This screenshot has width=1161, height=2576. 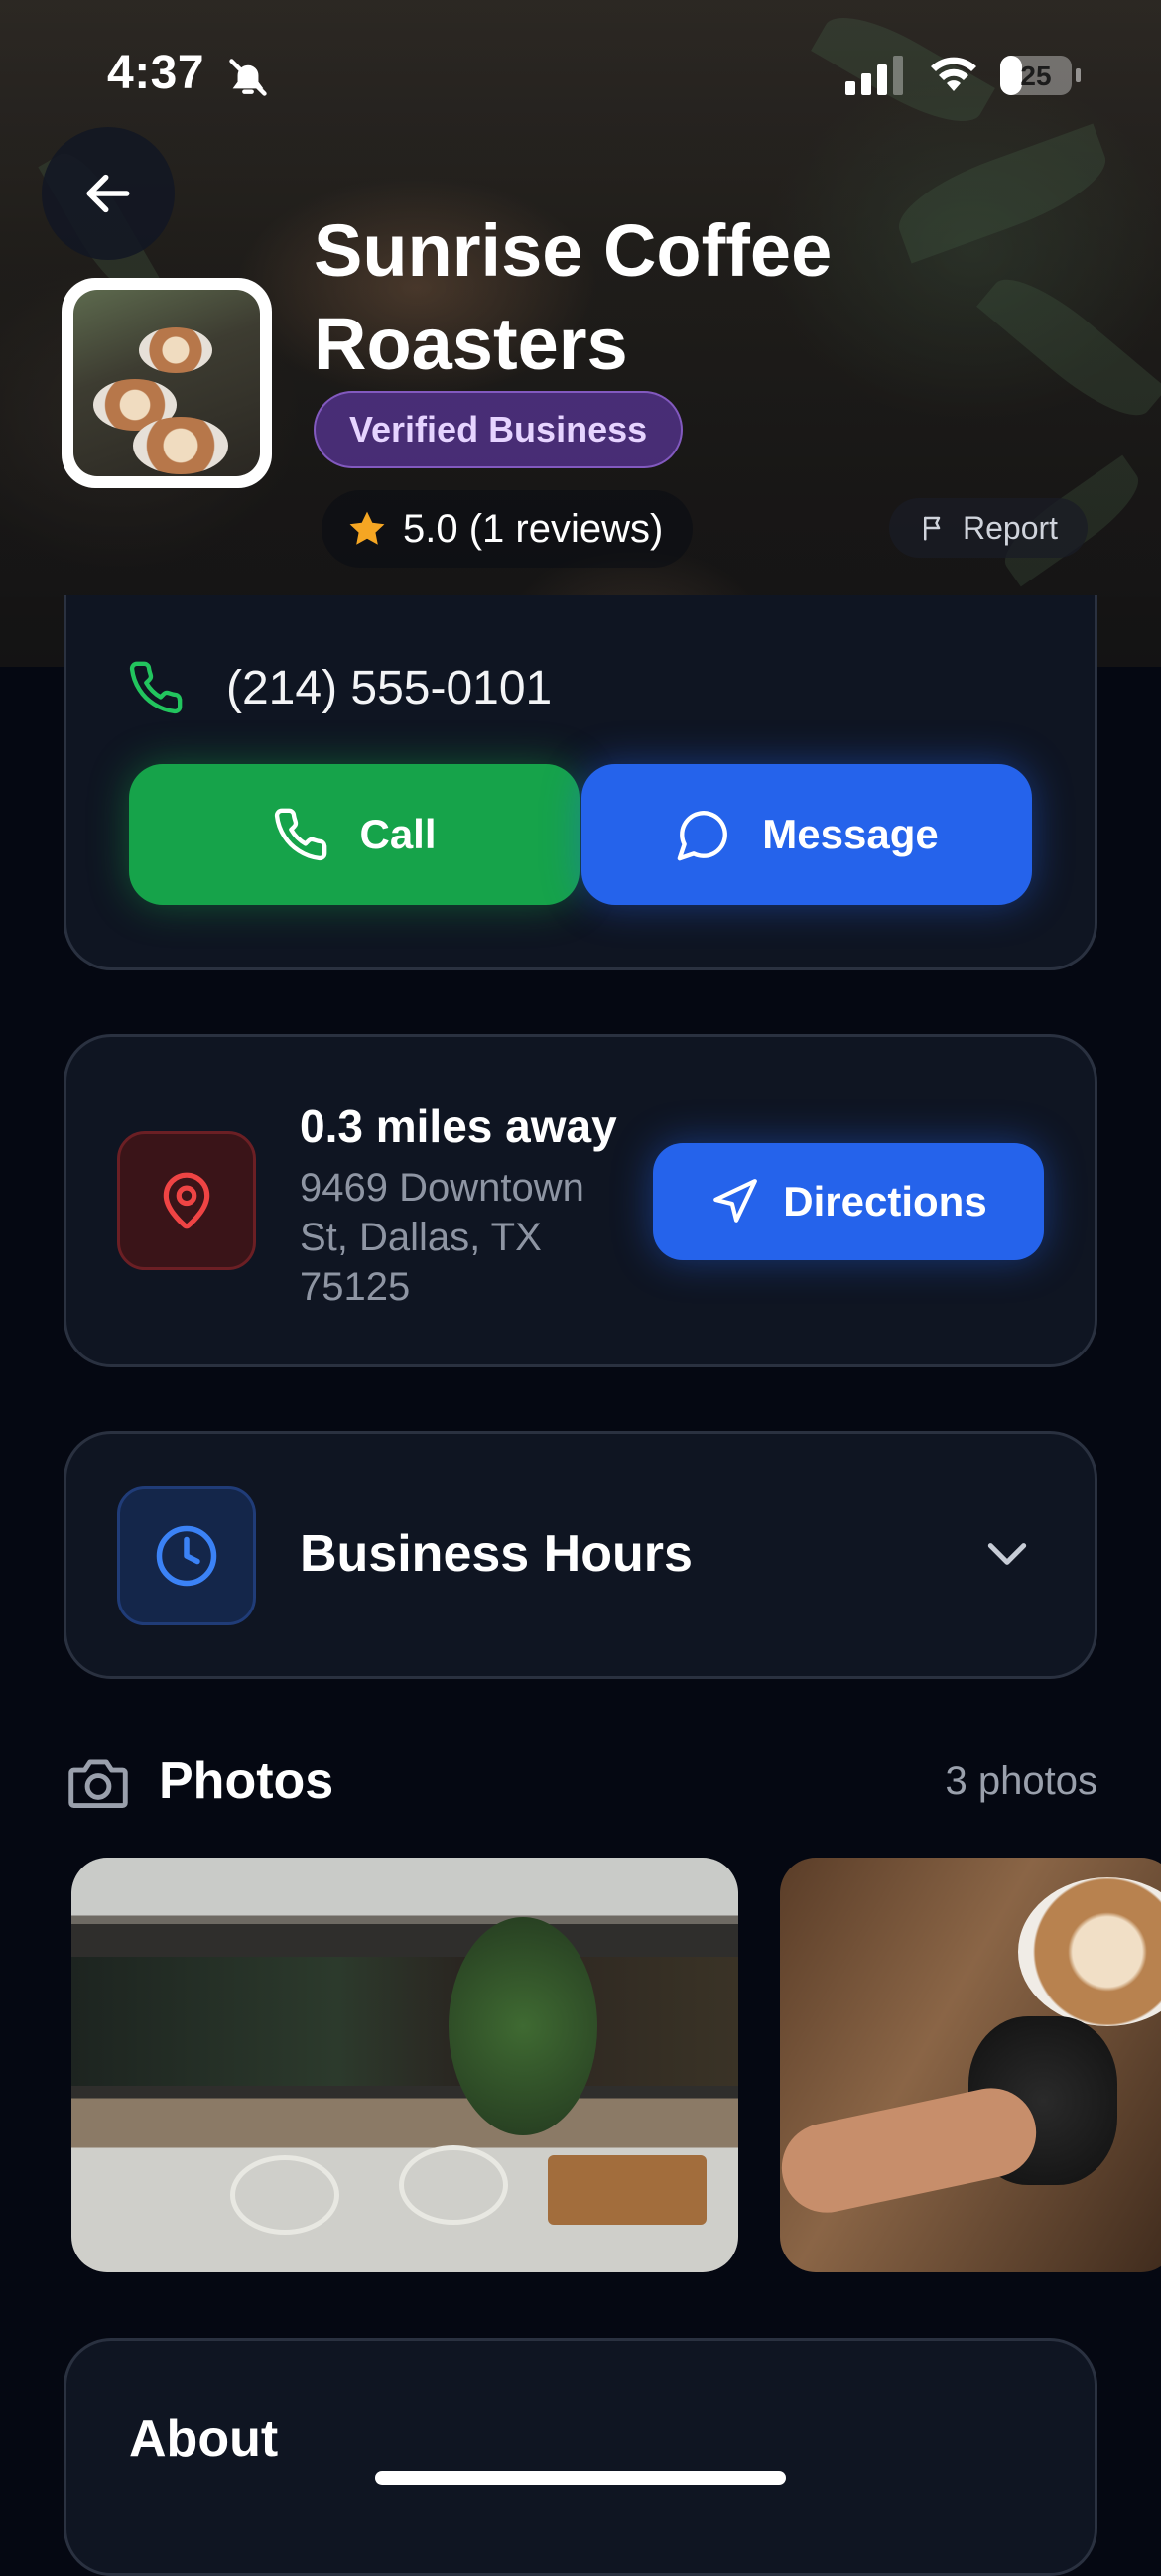 I want to click on home-indicator, so click(x=580, y=2478).